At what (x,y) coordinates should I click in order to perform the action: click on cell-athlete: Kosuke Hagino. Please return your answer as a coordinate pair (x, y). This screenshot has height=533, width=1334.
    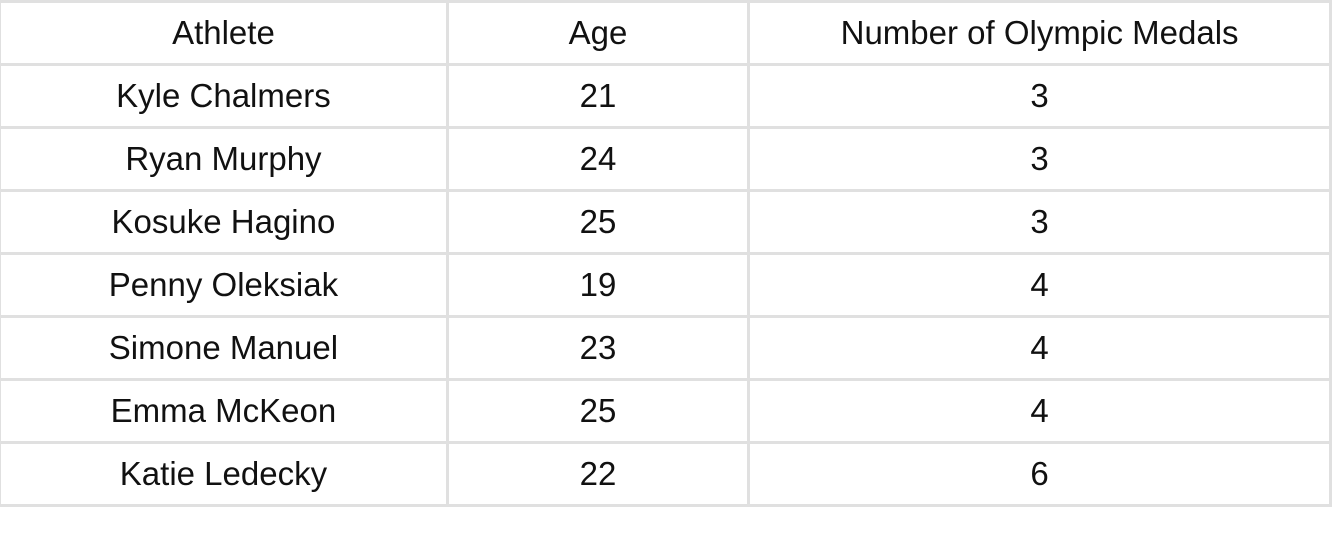
    Looking at the image, I should click on (224, 222).